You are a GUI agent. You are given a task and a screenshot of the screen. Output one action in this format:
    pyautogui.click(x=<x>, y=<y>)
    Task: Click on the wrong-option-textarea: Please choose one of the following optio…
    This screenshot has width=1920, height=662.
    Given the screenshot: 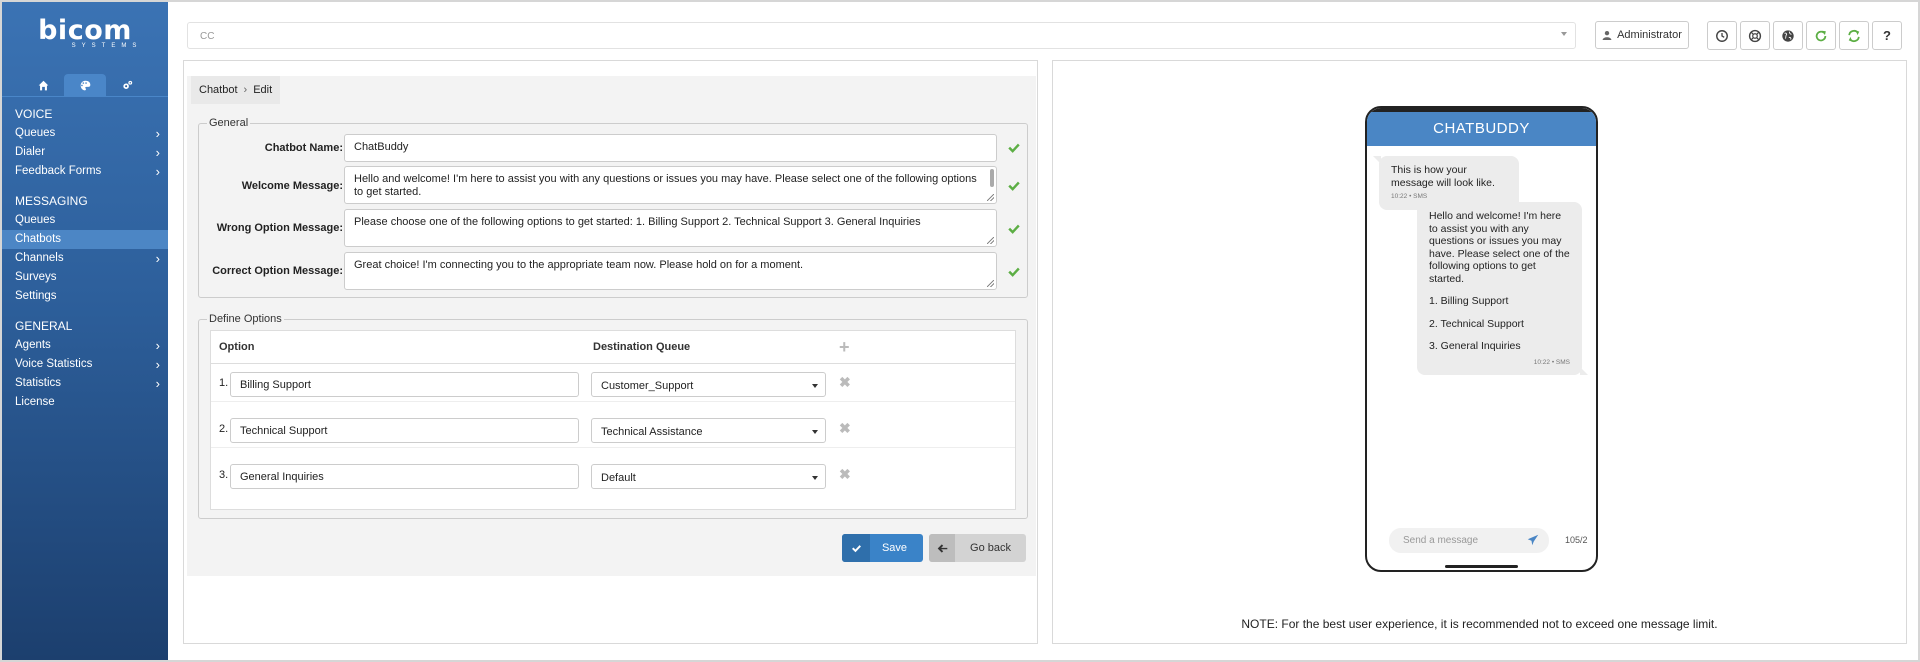 What is the action you would take?
    pyautogui.click(x=670, y=228)
    